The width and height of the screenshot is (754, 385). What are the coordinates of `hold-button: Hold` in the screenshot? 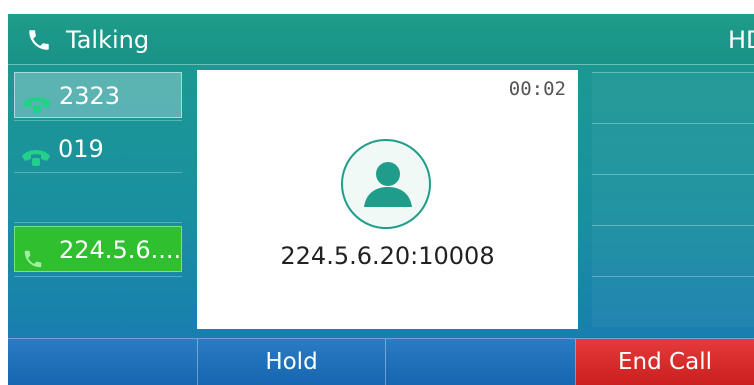 It's located at (292, 362).